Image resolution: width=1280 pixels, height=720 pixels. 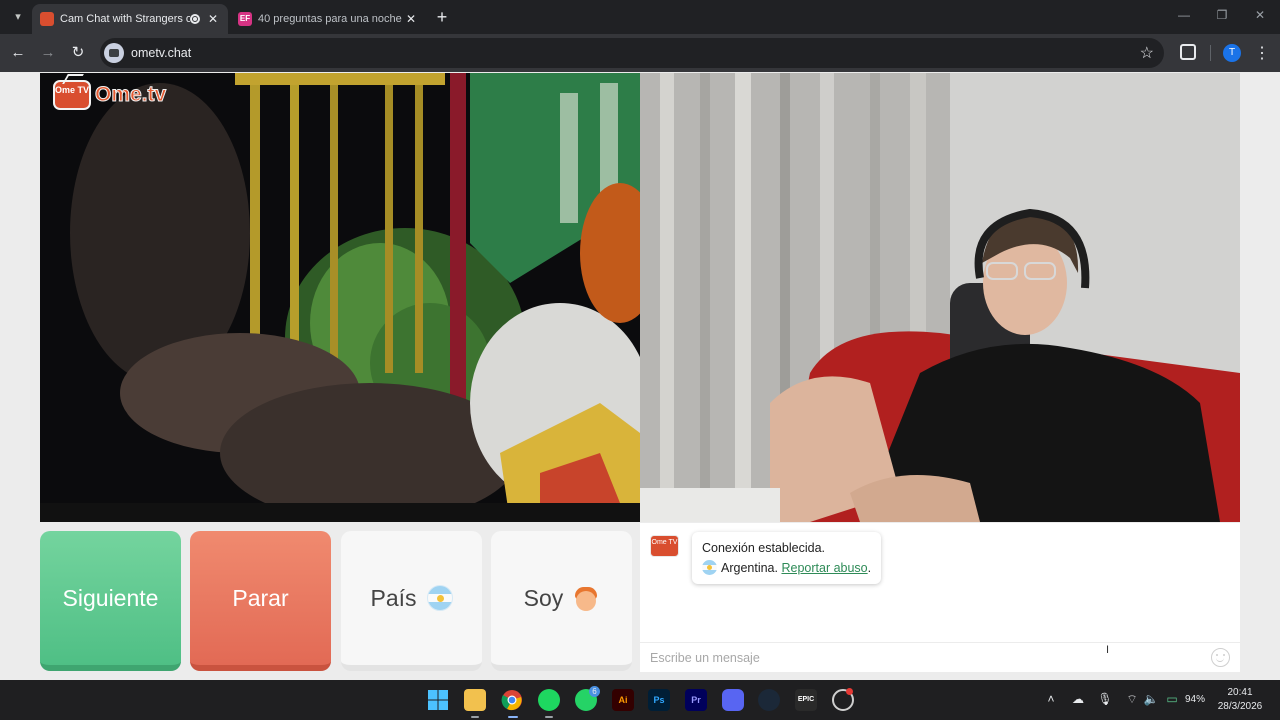 I want to click on tab-search-chevron-icon: ▾, so click(x=18, y=17).